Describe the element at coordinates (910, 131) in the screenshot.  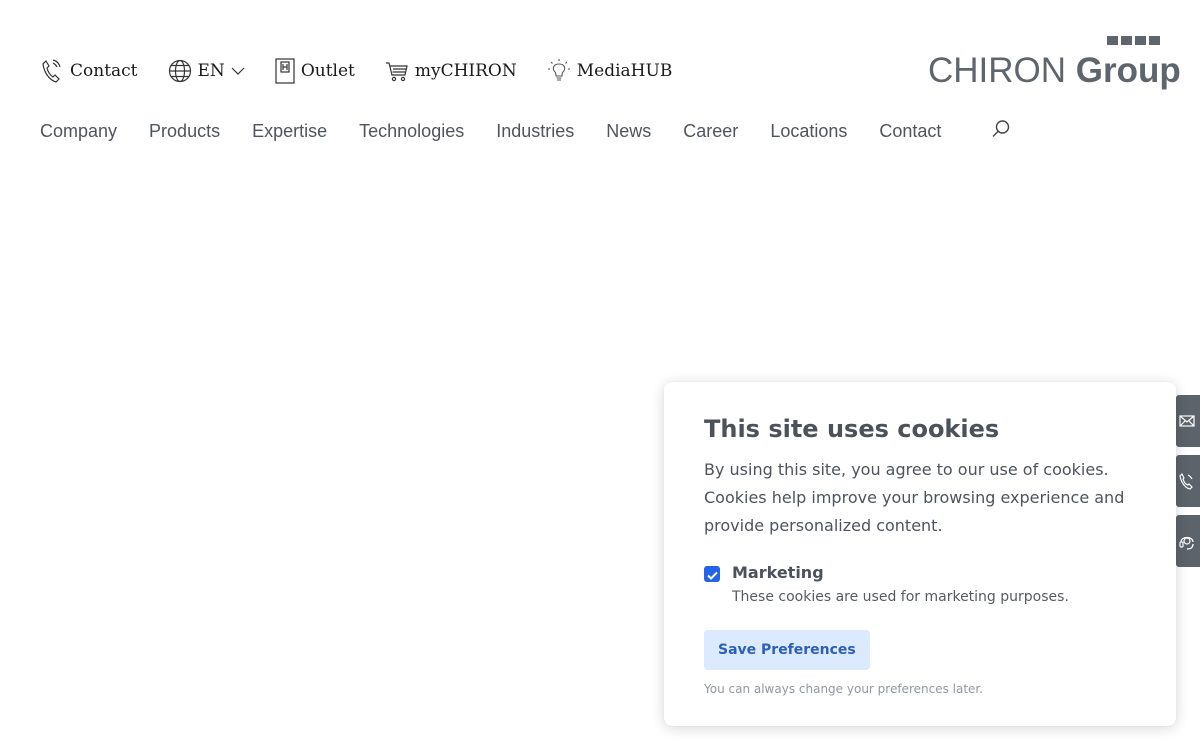
I see `nav-item-contact: Contact` at that location.